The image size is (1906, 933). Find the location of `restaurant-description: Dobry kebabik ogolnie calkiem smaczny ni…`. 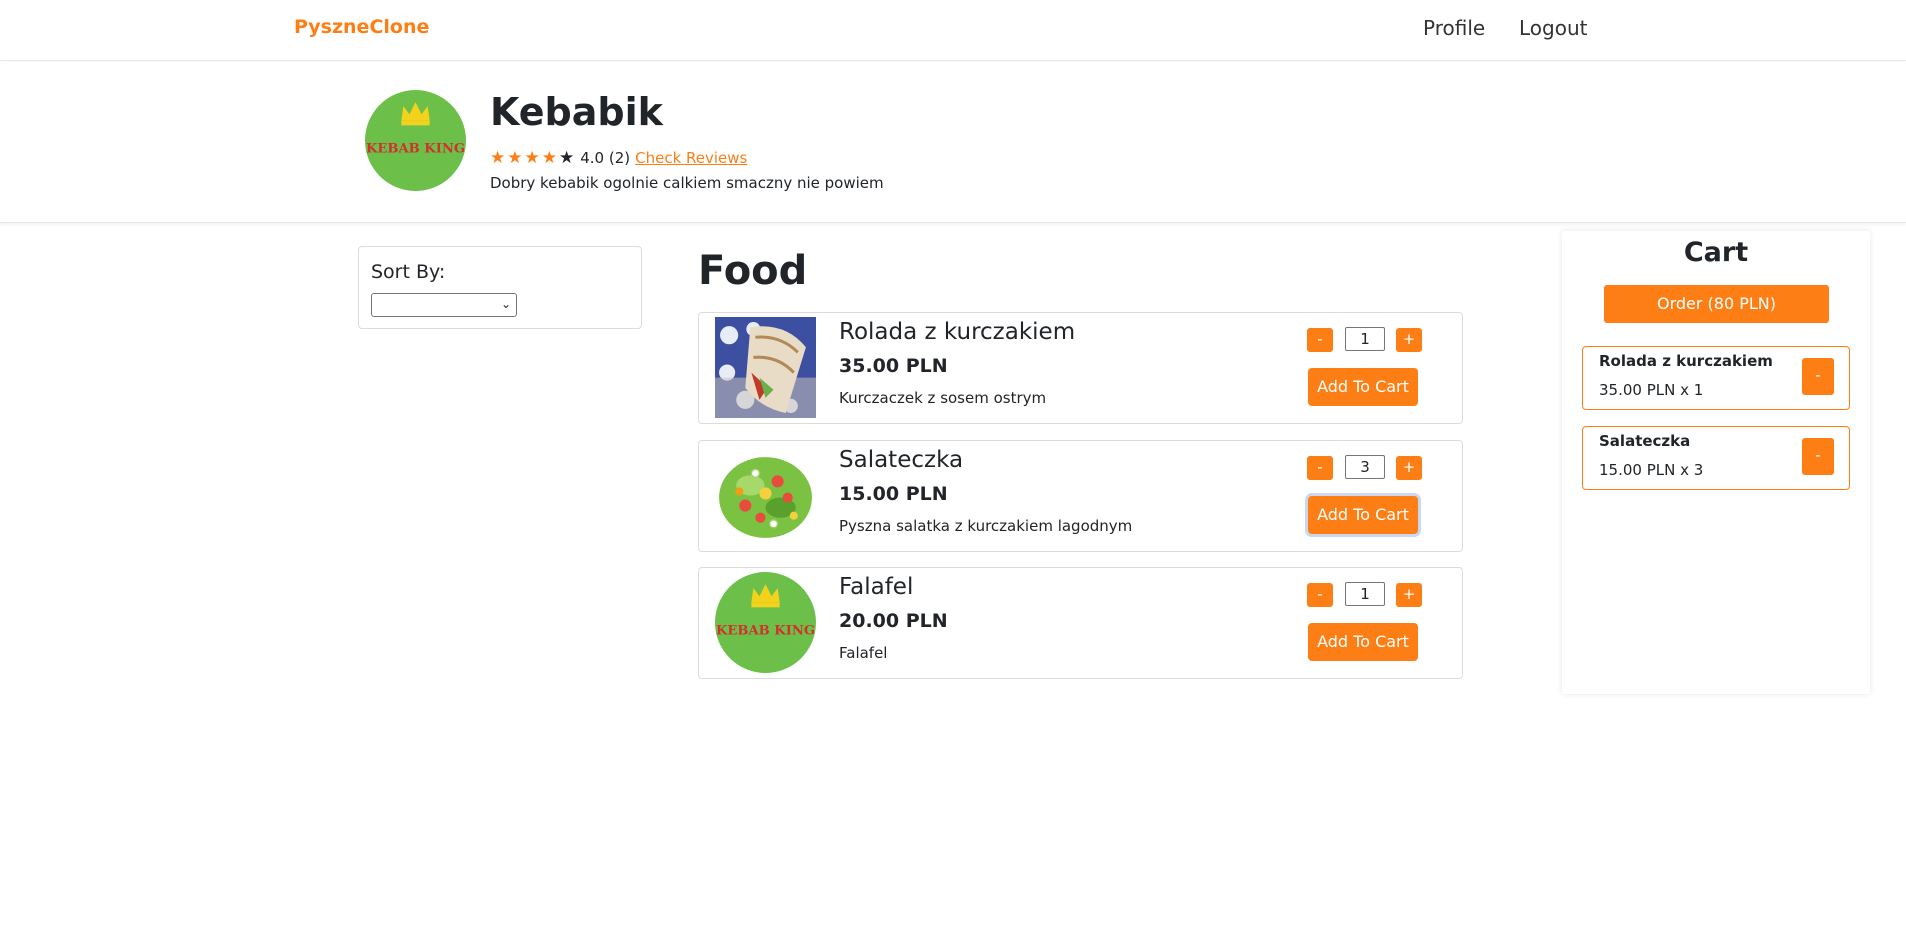

restaurant-description: Dobry kebabik ogolnie calkiem smaczny ni… is located at coordinates (687, 183).